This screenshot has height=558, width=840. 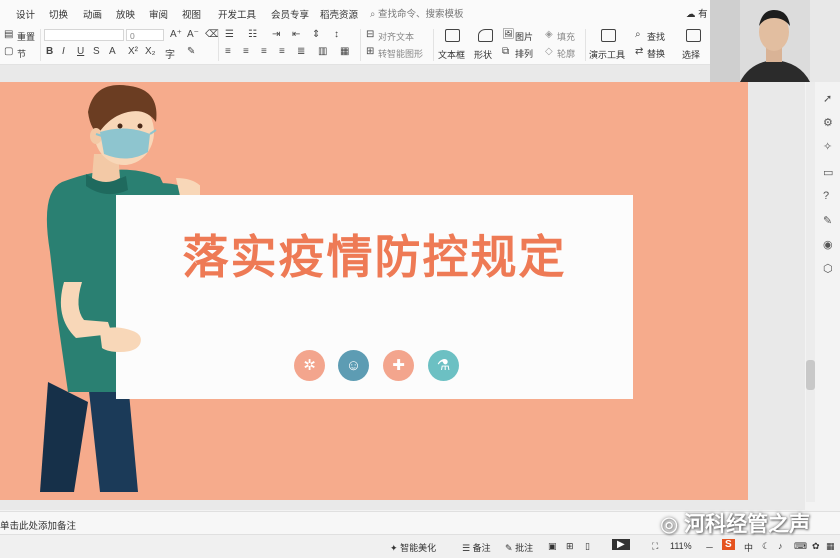 What do you see at coordinates (353, 365) in the screenshot?
I see `person-icon: ☺` at bounding box center [353, 365].